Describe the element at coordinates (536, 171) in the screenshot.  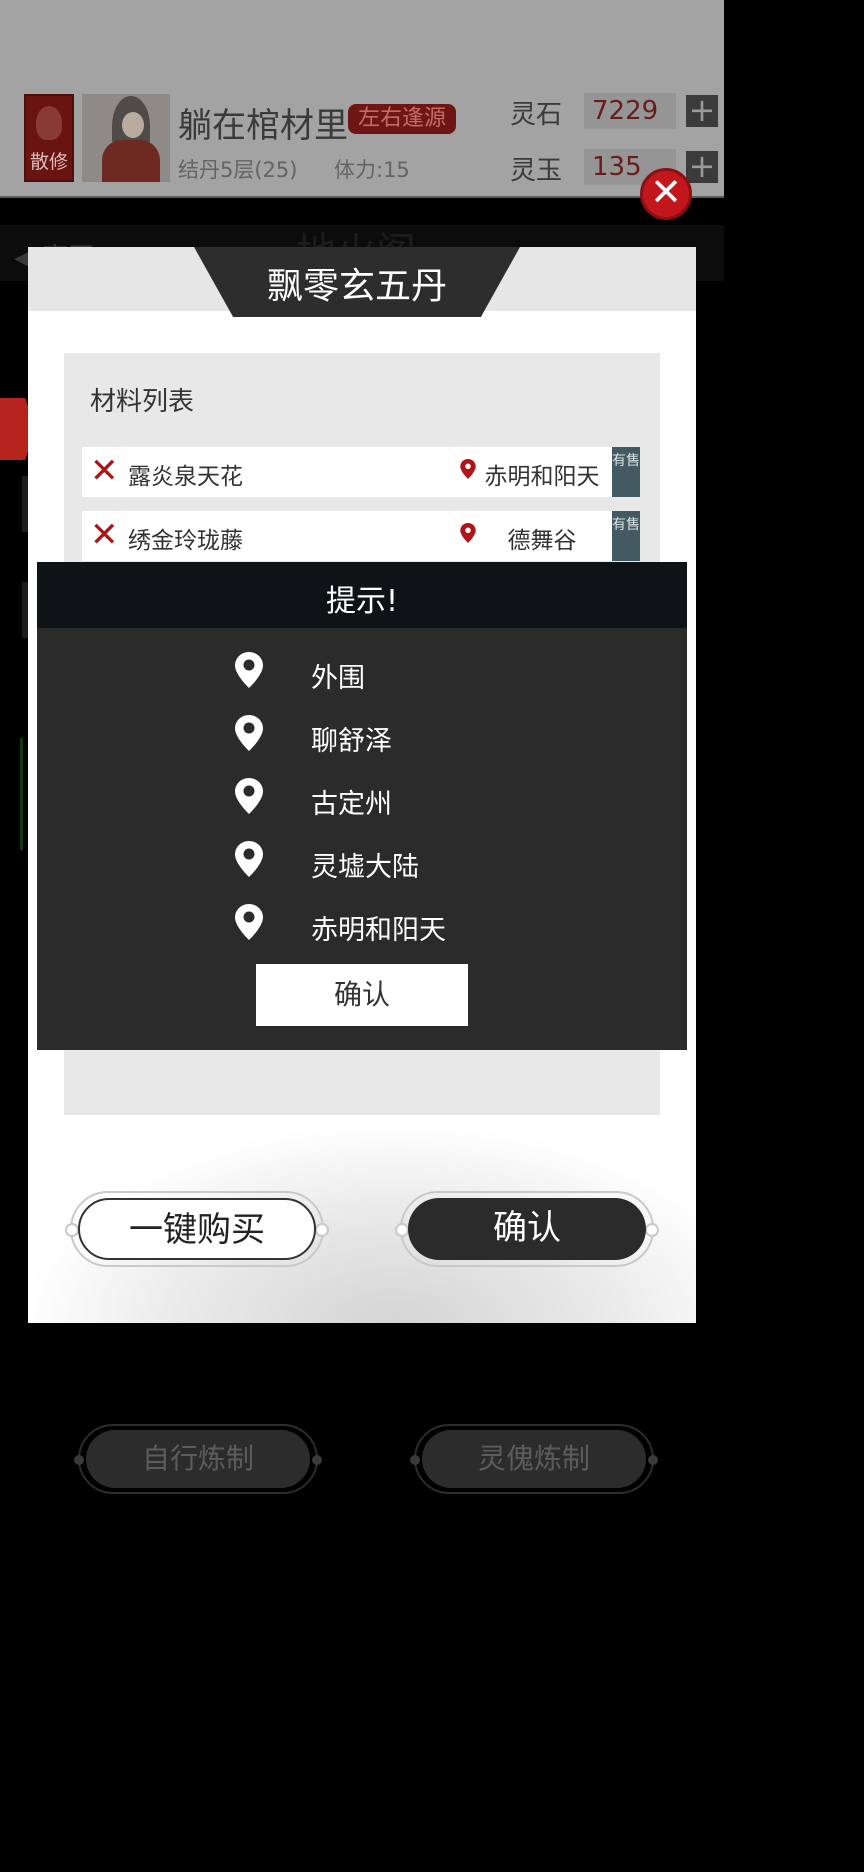
I see `spirit-jade-label: 灵玉` at that location.